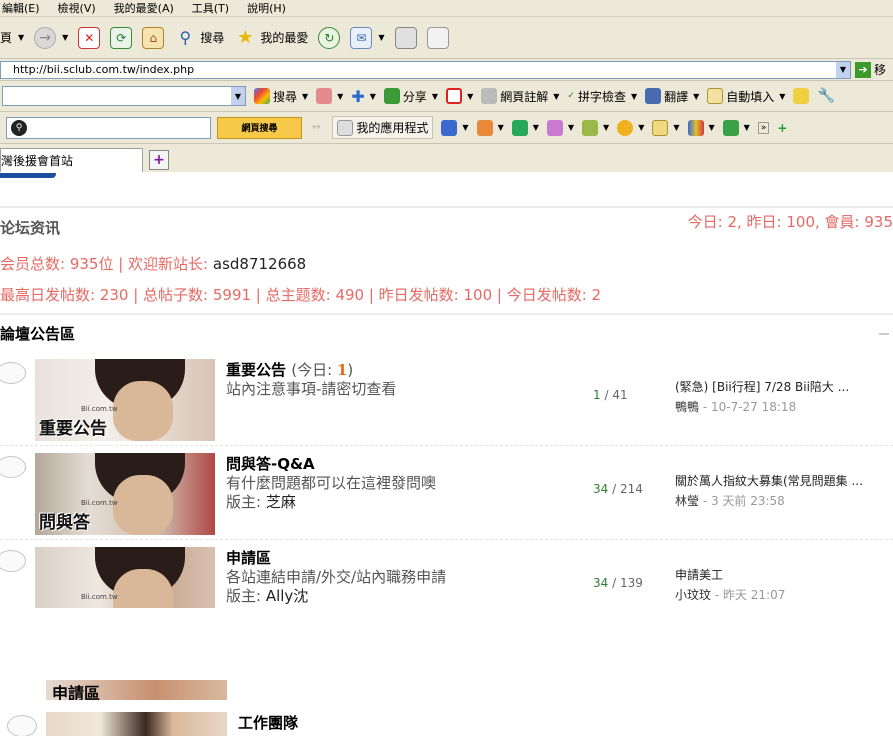 The image size is (893, 736). What do you see at coordinates (21, 8) in the screenshot?
I see `menu-edit: 編輯(E)` at bounding box center [21, 8].